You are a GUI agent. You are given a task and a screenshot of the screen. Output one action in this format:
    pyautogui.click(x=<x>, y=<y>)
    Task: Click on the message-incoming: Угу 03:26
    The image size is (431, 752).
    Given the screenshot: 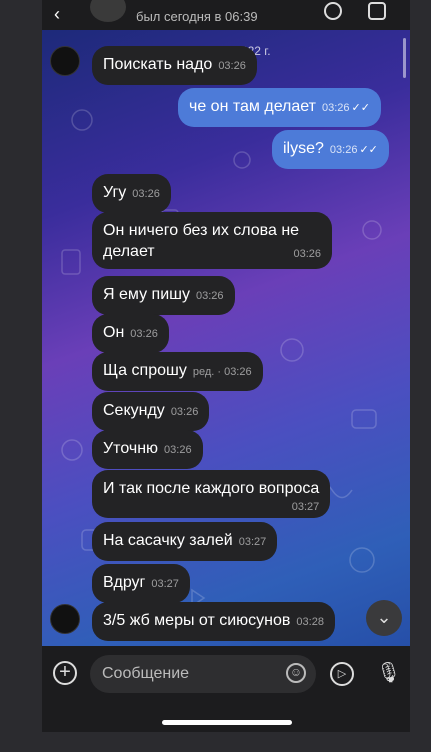 What is the action you would take?
    pyautogui.click(x=131, y=193)
    